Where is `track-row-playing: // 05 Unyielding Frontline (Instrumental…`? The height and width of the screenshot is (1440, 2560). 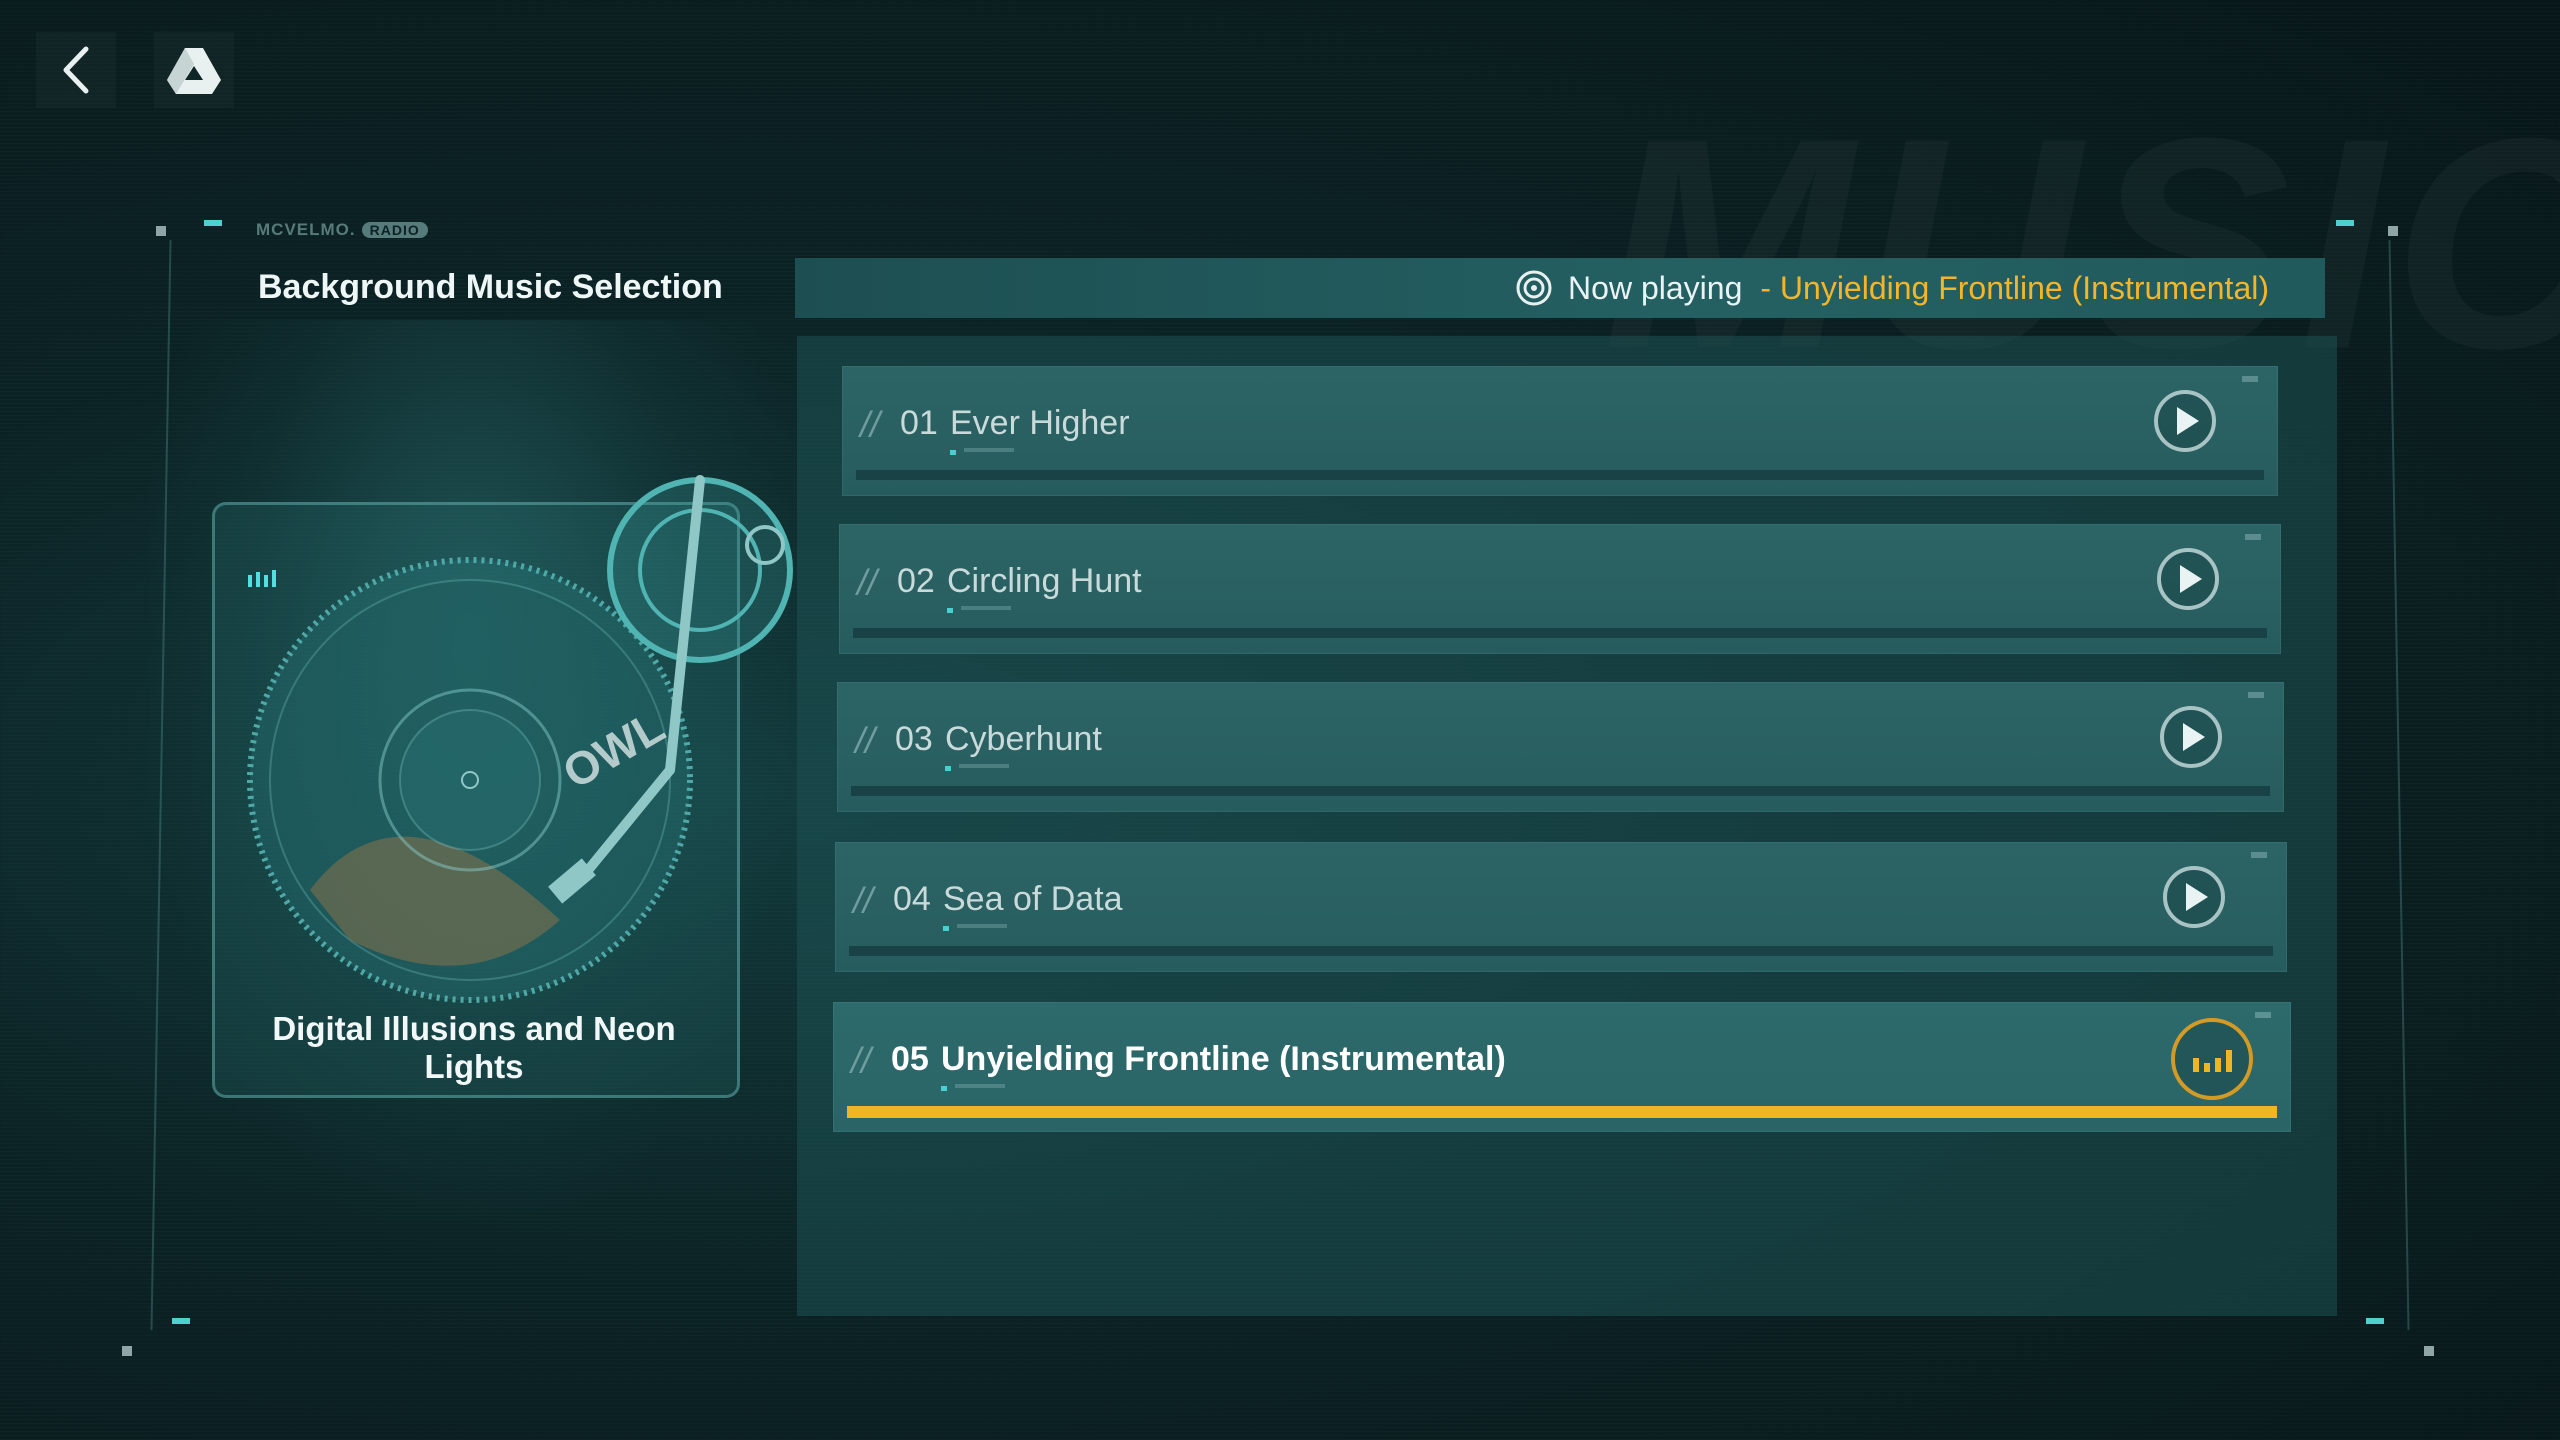
track-row-playing: // 05 Unyielding Frontline (Instrumental… is located at coordinates (1562, 1067).